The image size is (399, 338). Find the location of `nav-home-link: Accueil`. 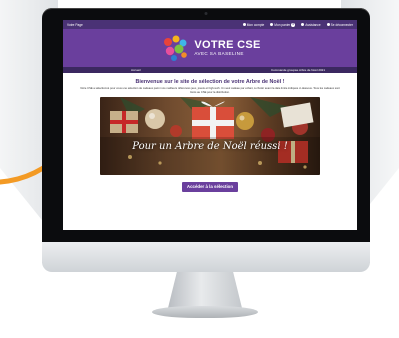

nav-home-link: Accueil is located at coordinates (136, 70).